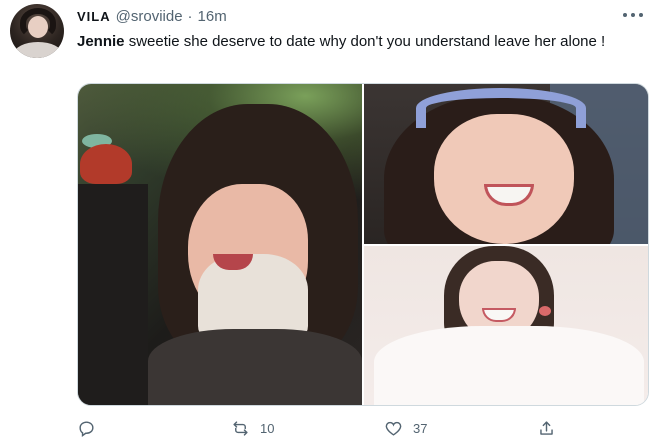 This screenshot has height=445, width=665. I want to click on retweet-icon, so click(240, 428).